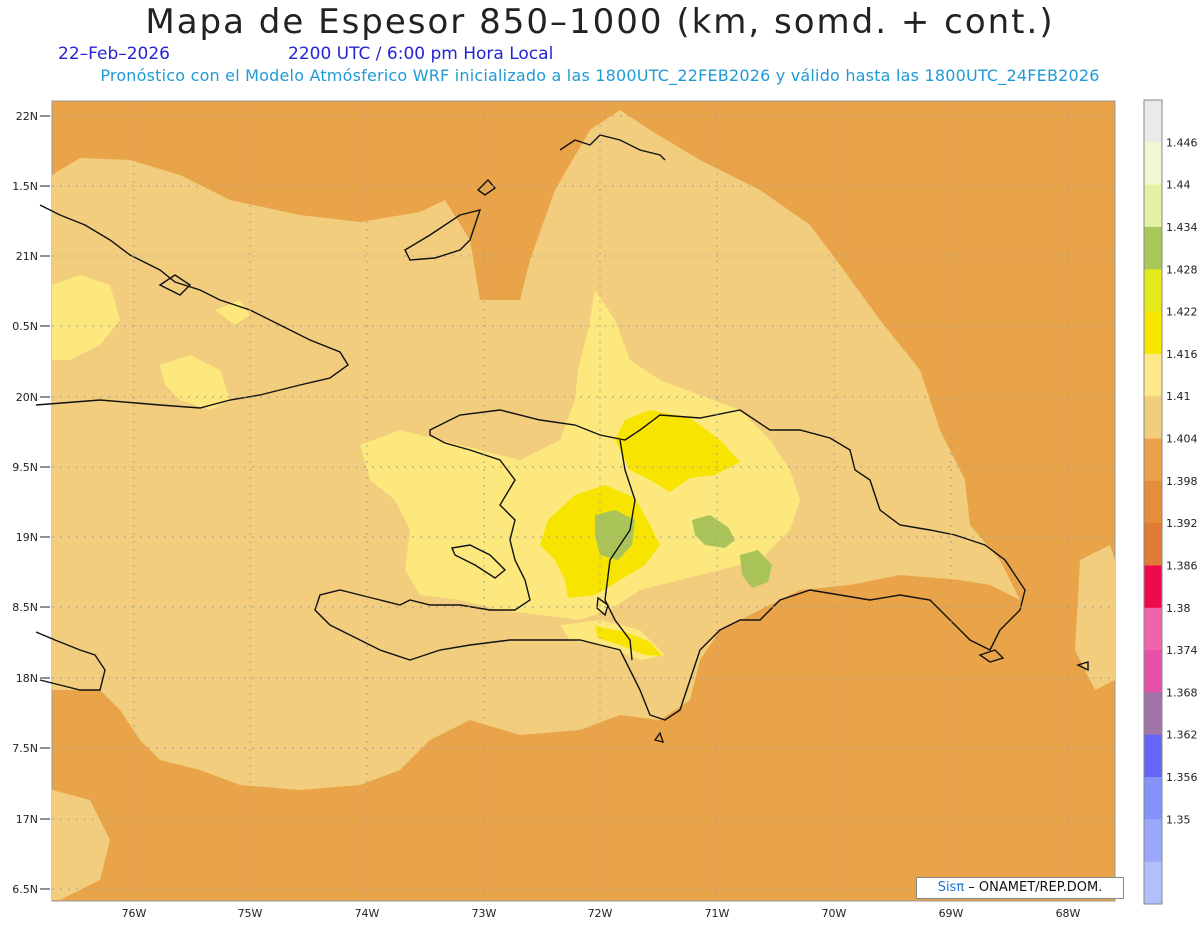 The image size is (1200, 927). Describe the element at coordinates (484, 913) in the screenshot. I see `lon-label: 73W` at that location.